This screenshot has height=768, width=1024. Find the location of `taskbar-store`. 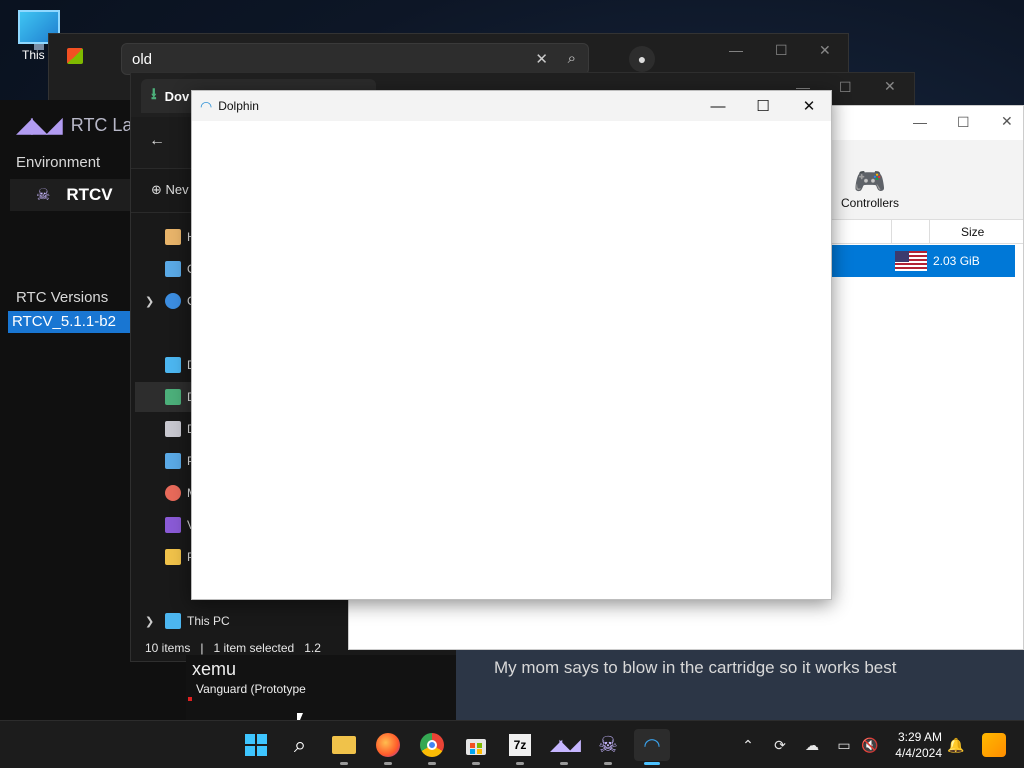

taskbar-store is located at coordinates (476, 747).